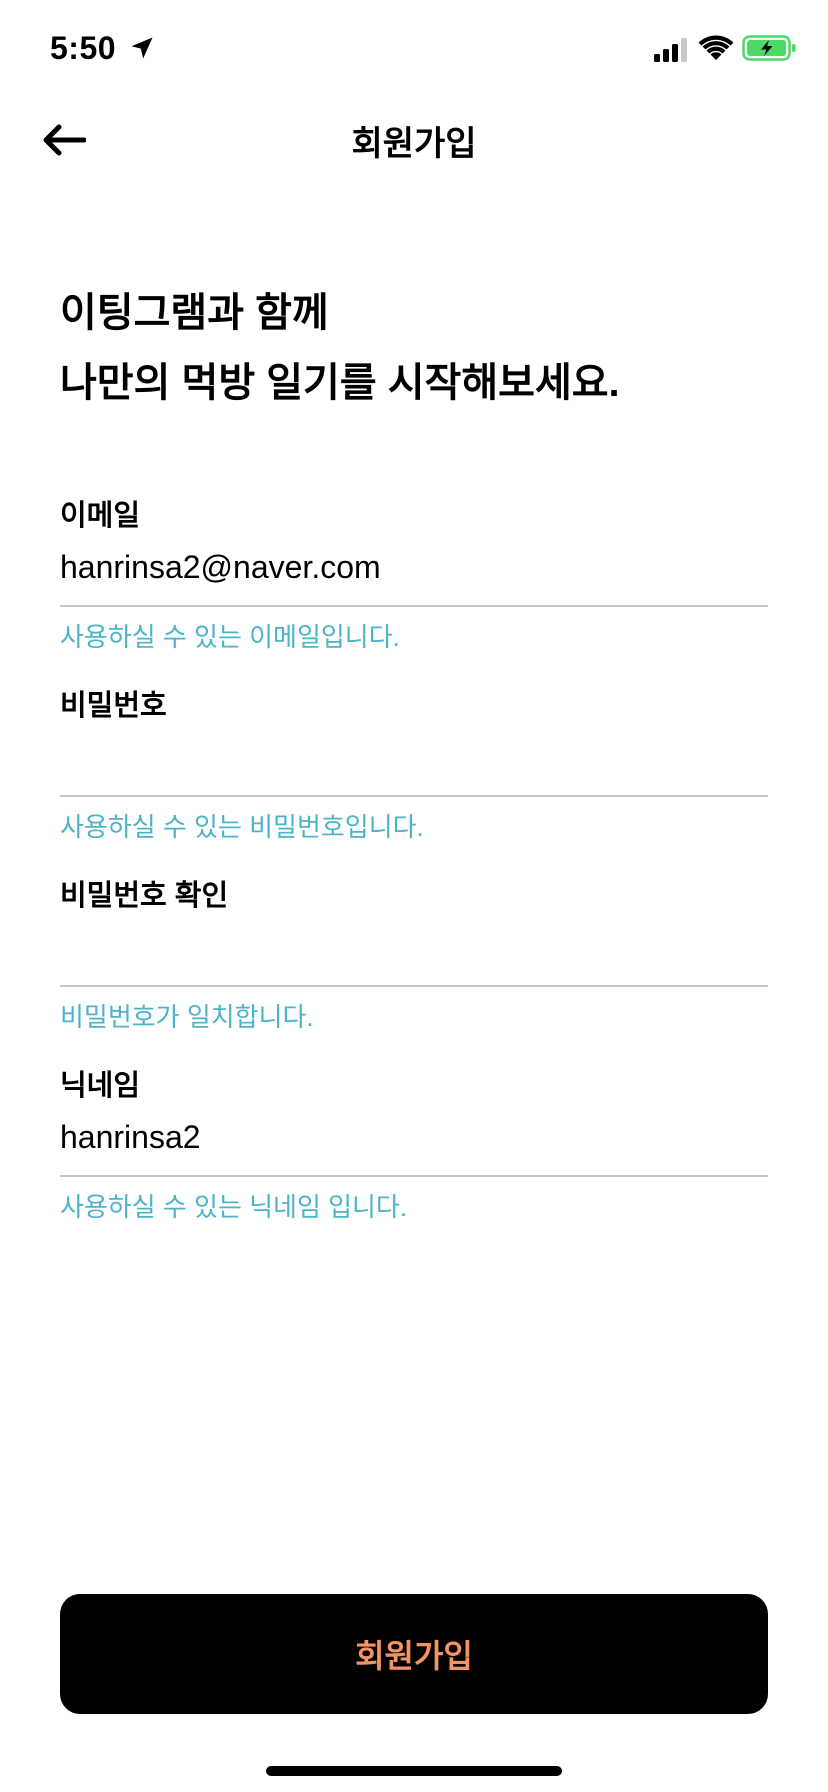 The width and height of the screenshot is (828, 1792). What do you see at coordinates (142, 48) in the screenshot?
I see `location-arrow-icon` at bounding box center [142, 48].